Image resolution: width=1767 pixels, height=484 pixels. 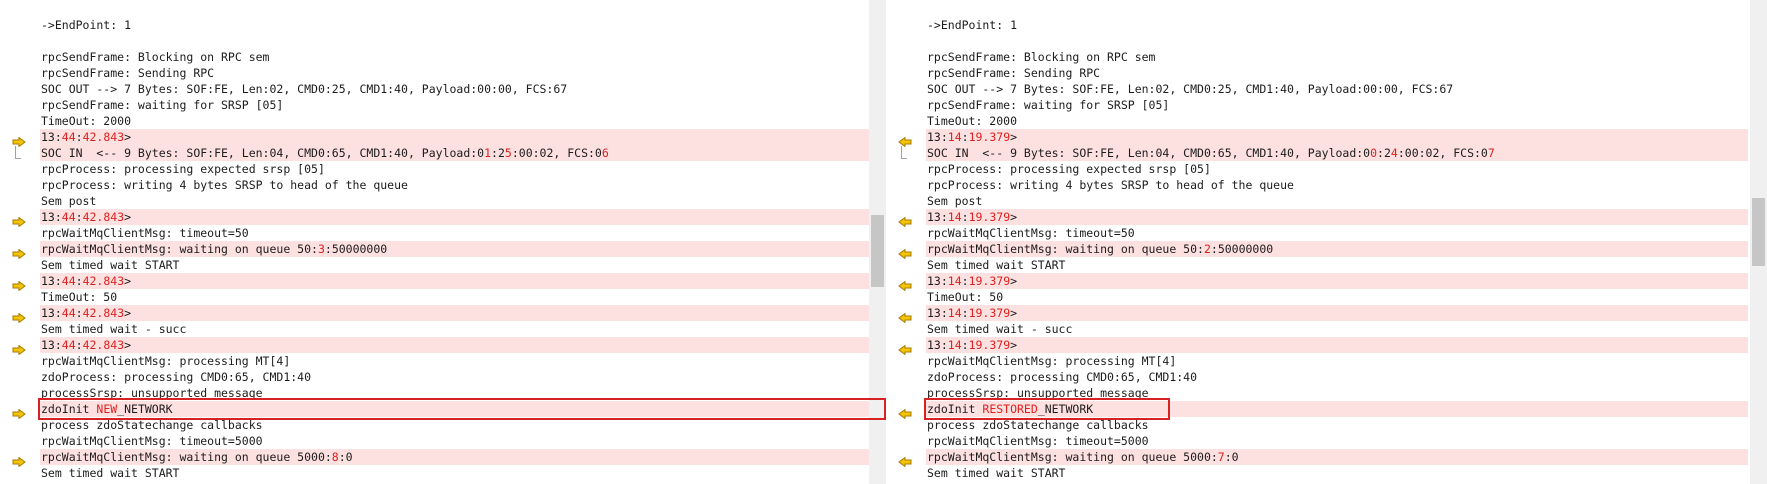 What do you see at coordinates (454, 57) in the screenshot?
I see `left-log-line: rpcSendFrame: Blocking on RPC sem` at bounding box center [454, 57].